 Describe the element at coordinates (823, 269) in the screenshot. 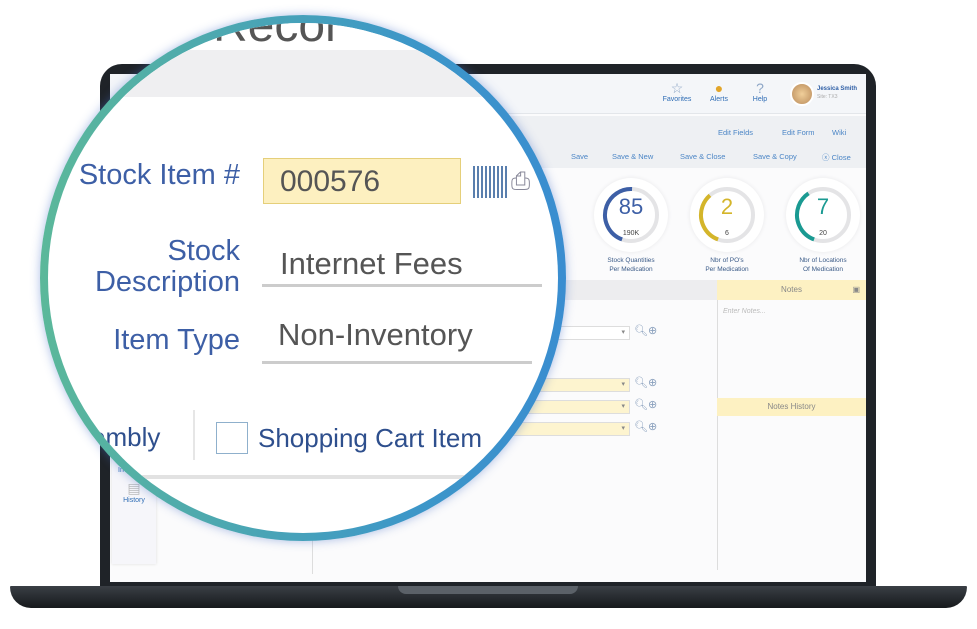

I see `gauge-label: Of Medication` at that location.